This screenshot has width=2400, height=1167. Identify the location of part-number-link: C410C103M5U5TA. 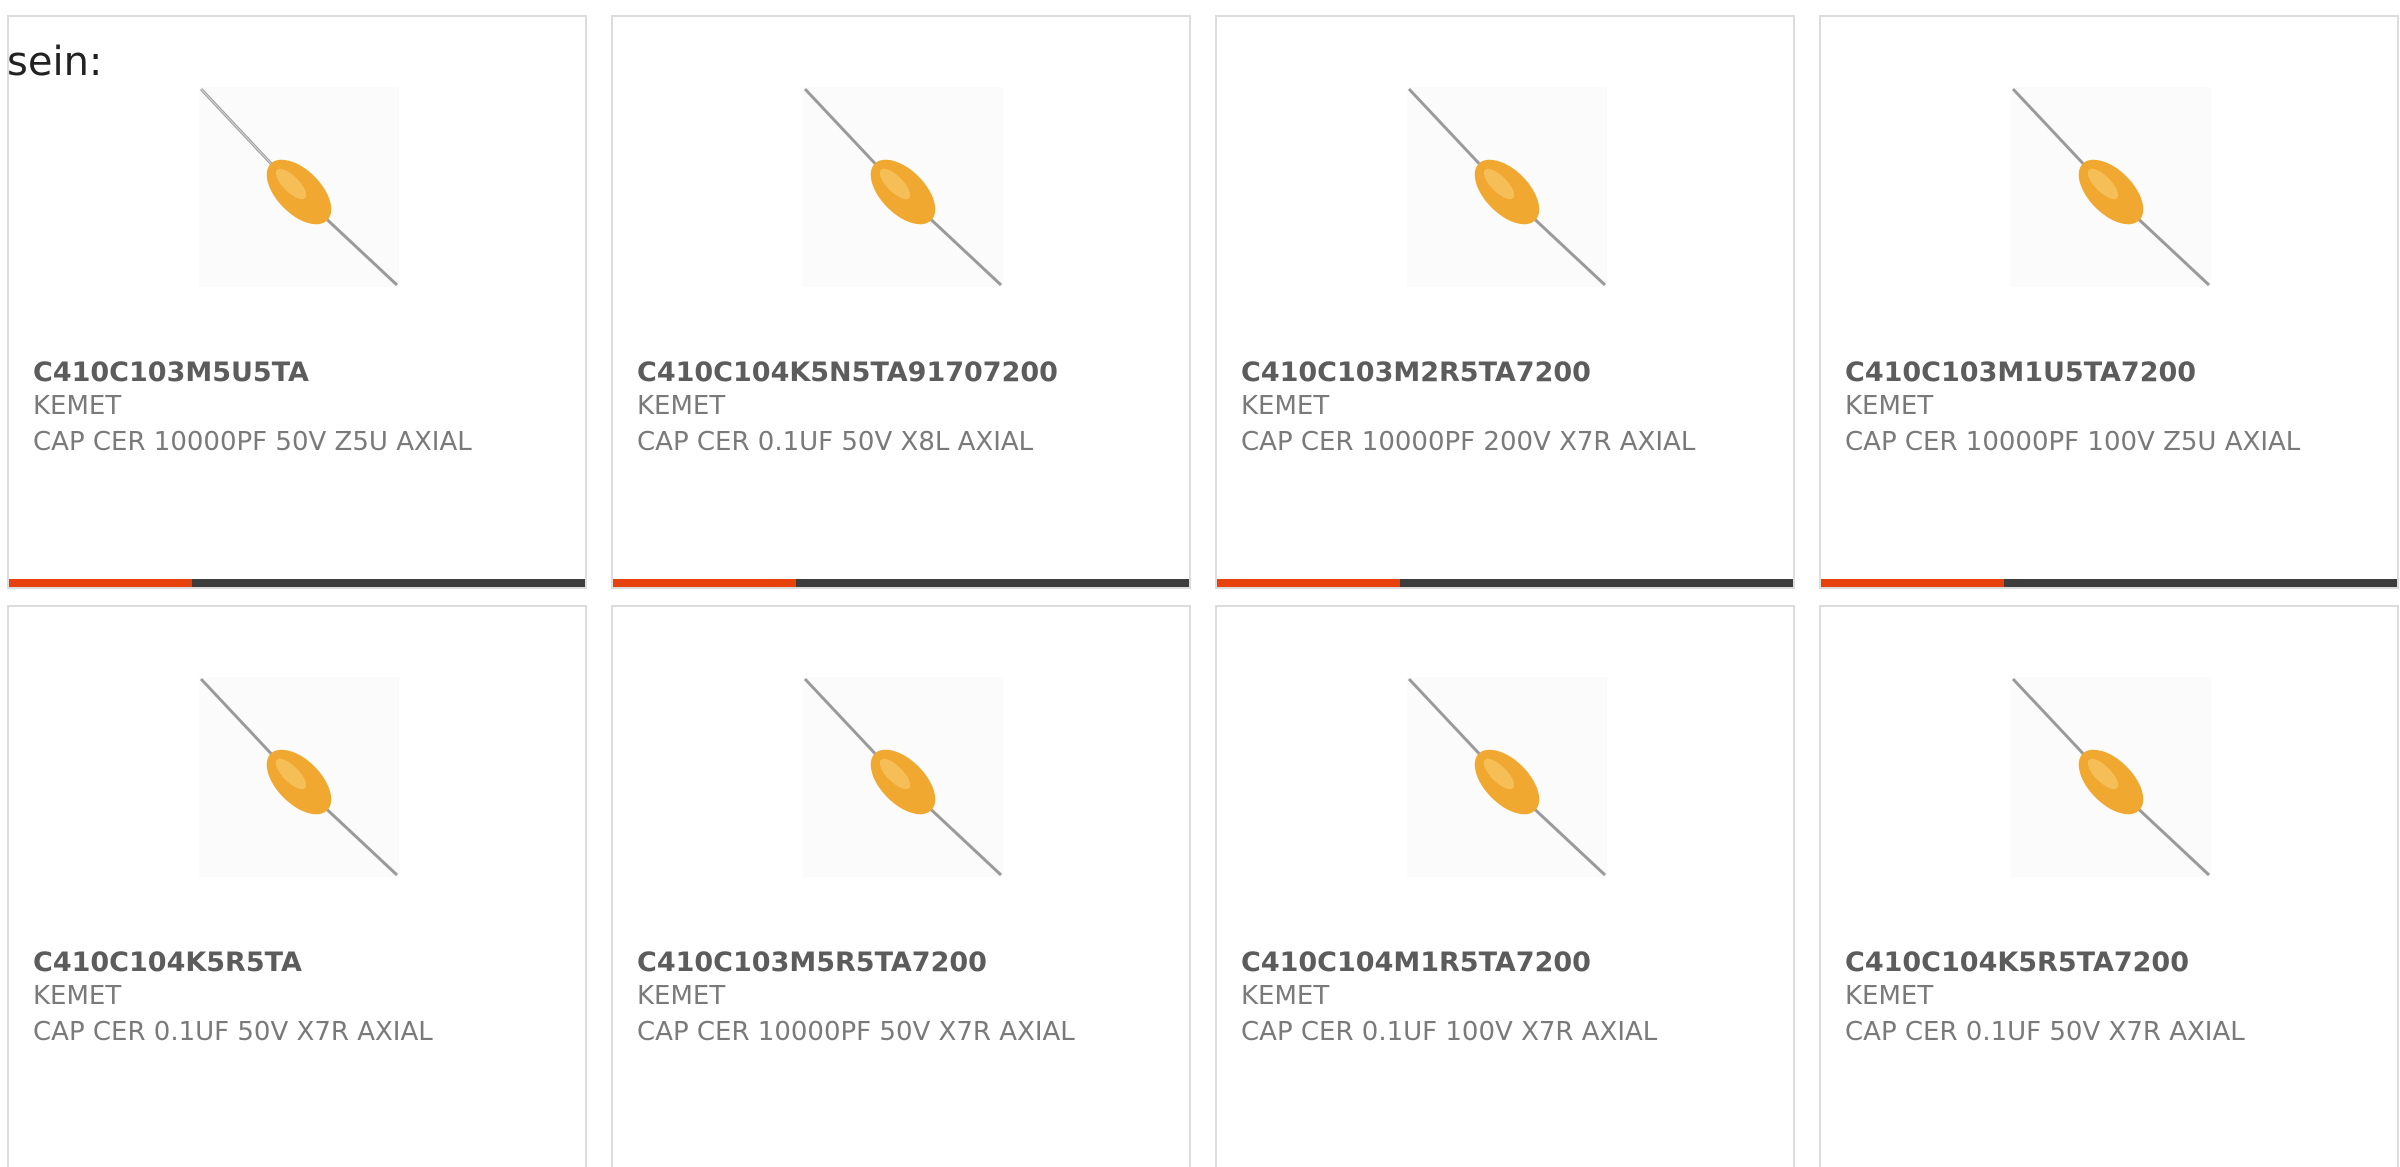
(171, 372).